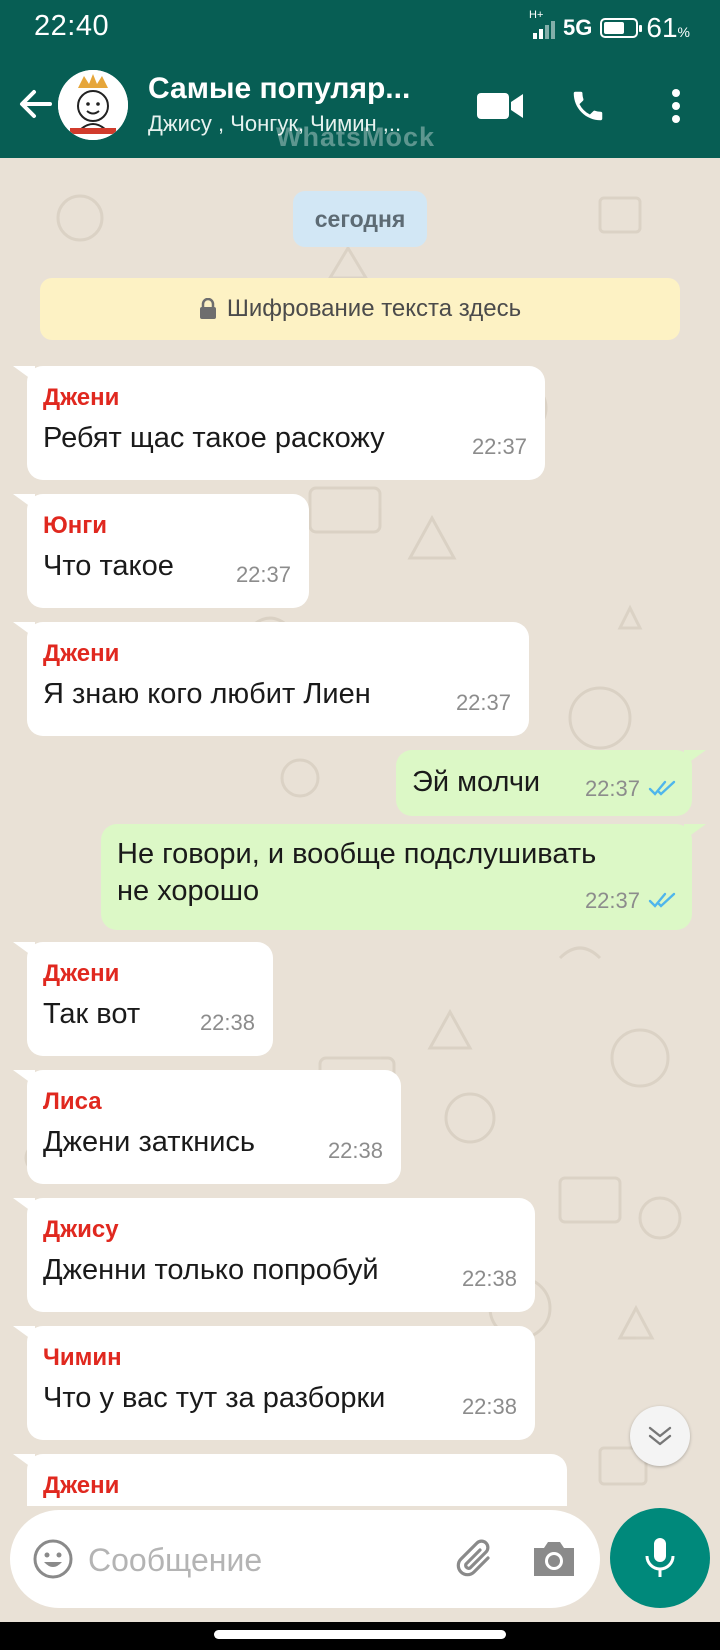 Image resolution: width=720 pixels, height=1650 pixels. What do you see at coordinates (81, 1229) in the screenshot?
I see `message-sender: Джису` at bounding box center [81, 1229].